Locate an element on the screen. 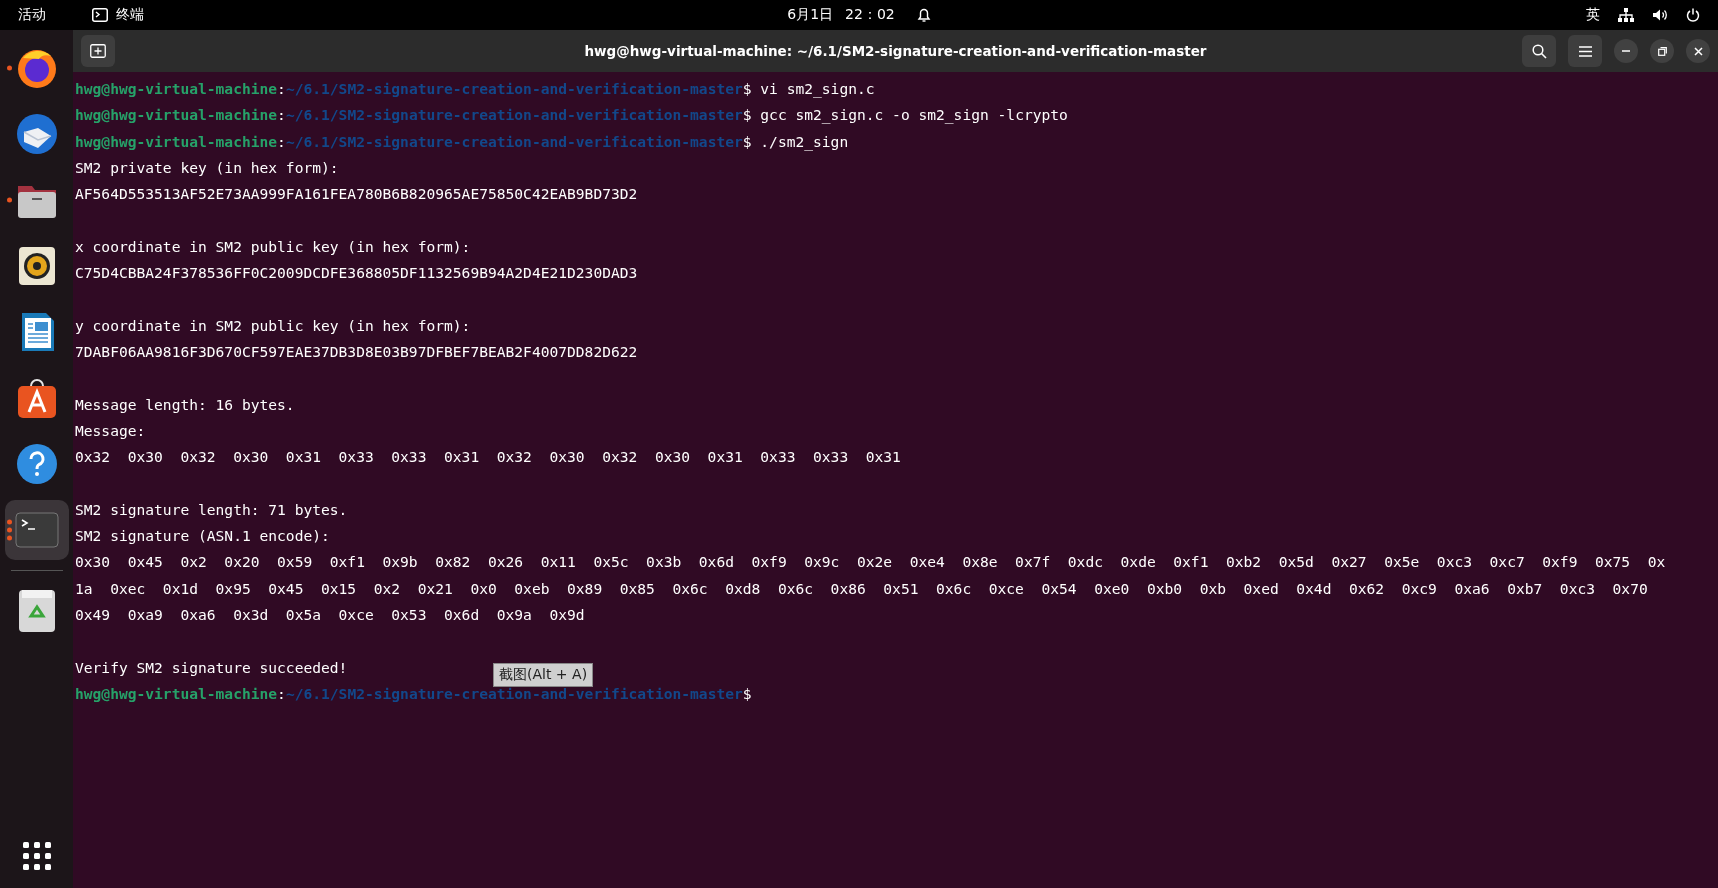 The image size is (1718, 888). output-line: 0x30 0x45 0x2 0x20 0x59 0xf1 0x9b 0x82 0x26 0x11 0x5c 0x3b 0x6d 0xf9 0x9c 0x2e 0xe4 0x8e 0x7f 0xdc 0xde 0xf1 0xb2 0x5d 0x27 0x5e 0xc3 0xc7 0xf9 0x75 0x is located at coordinates (870, 562).